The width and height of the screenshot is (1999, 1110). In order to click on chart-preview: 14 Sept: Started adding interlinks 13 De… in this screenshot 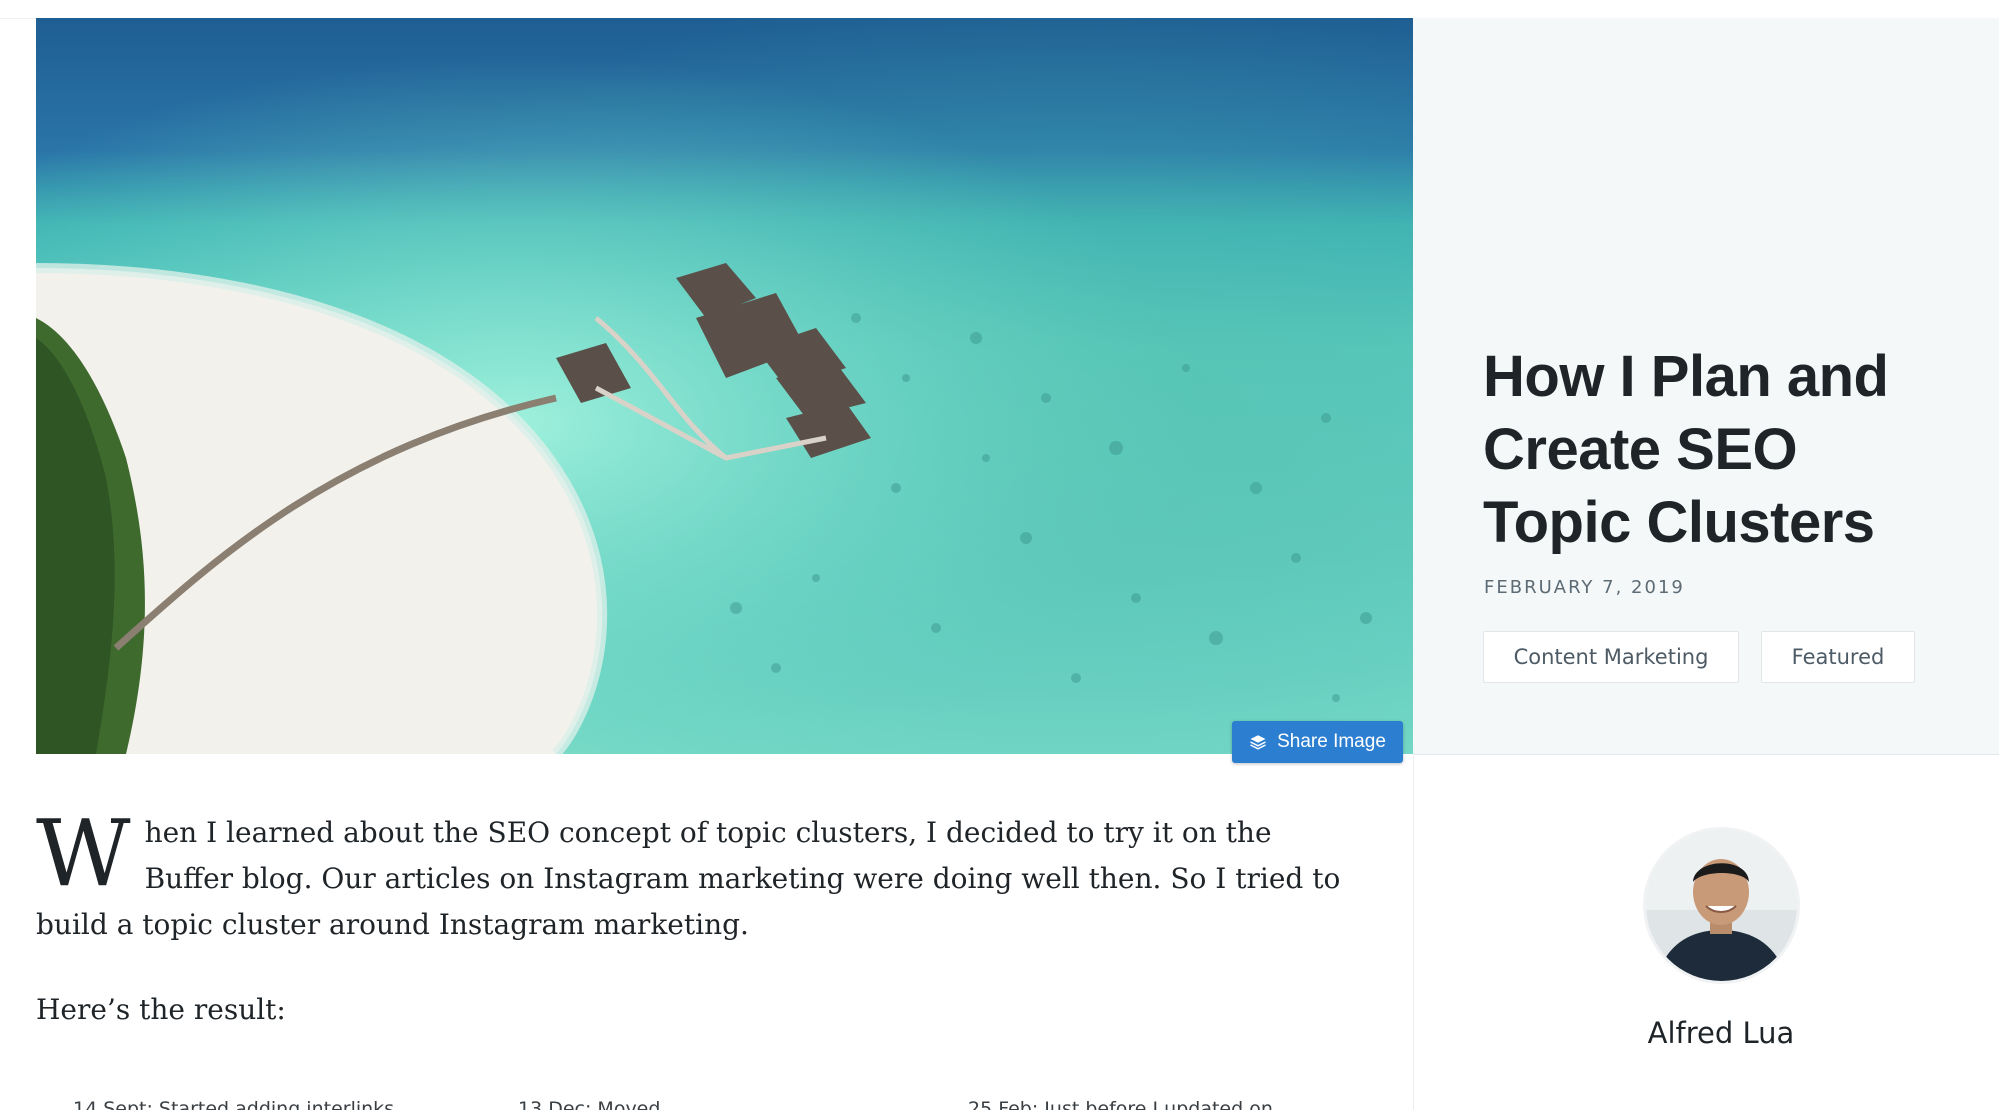, I will do `click(696, 1099)`.